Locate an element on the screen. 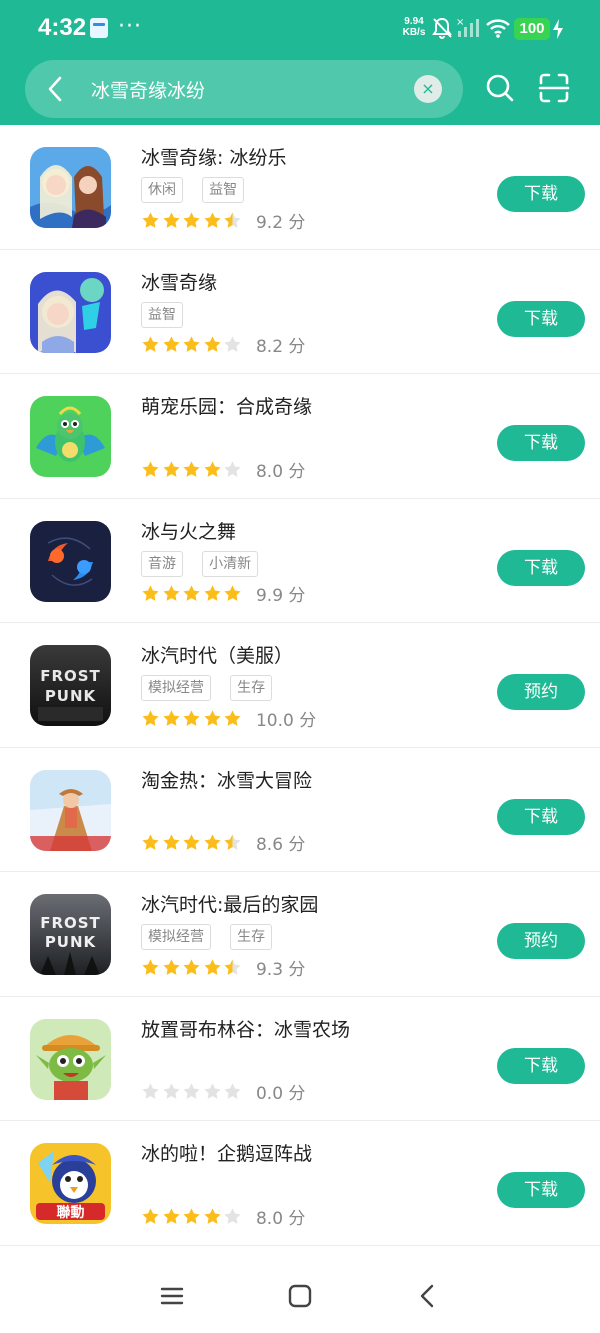 This screenshot has width=600, height=1333. cellular-signal-icon: × is located at coordinates (467, 27).